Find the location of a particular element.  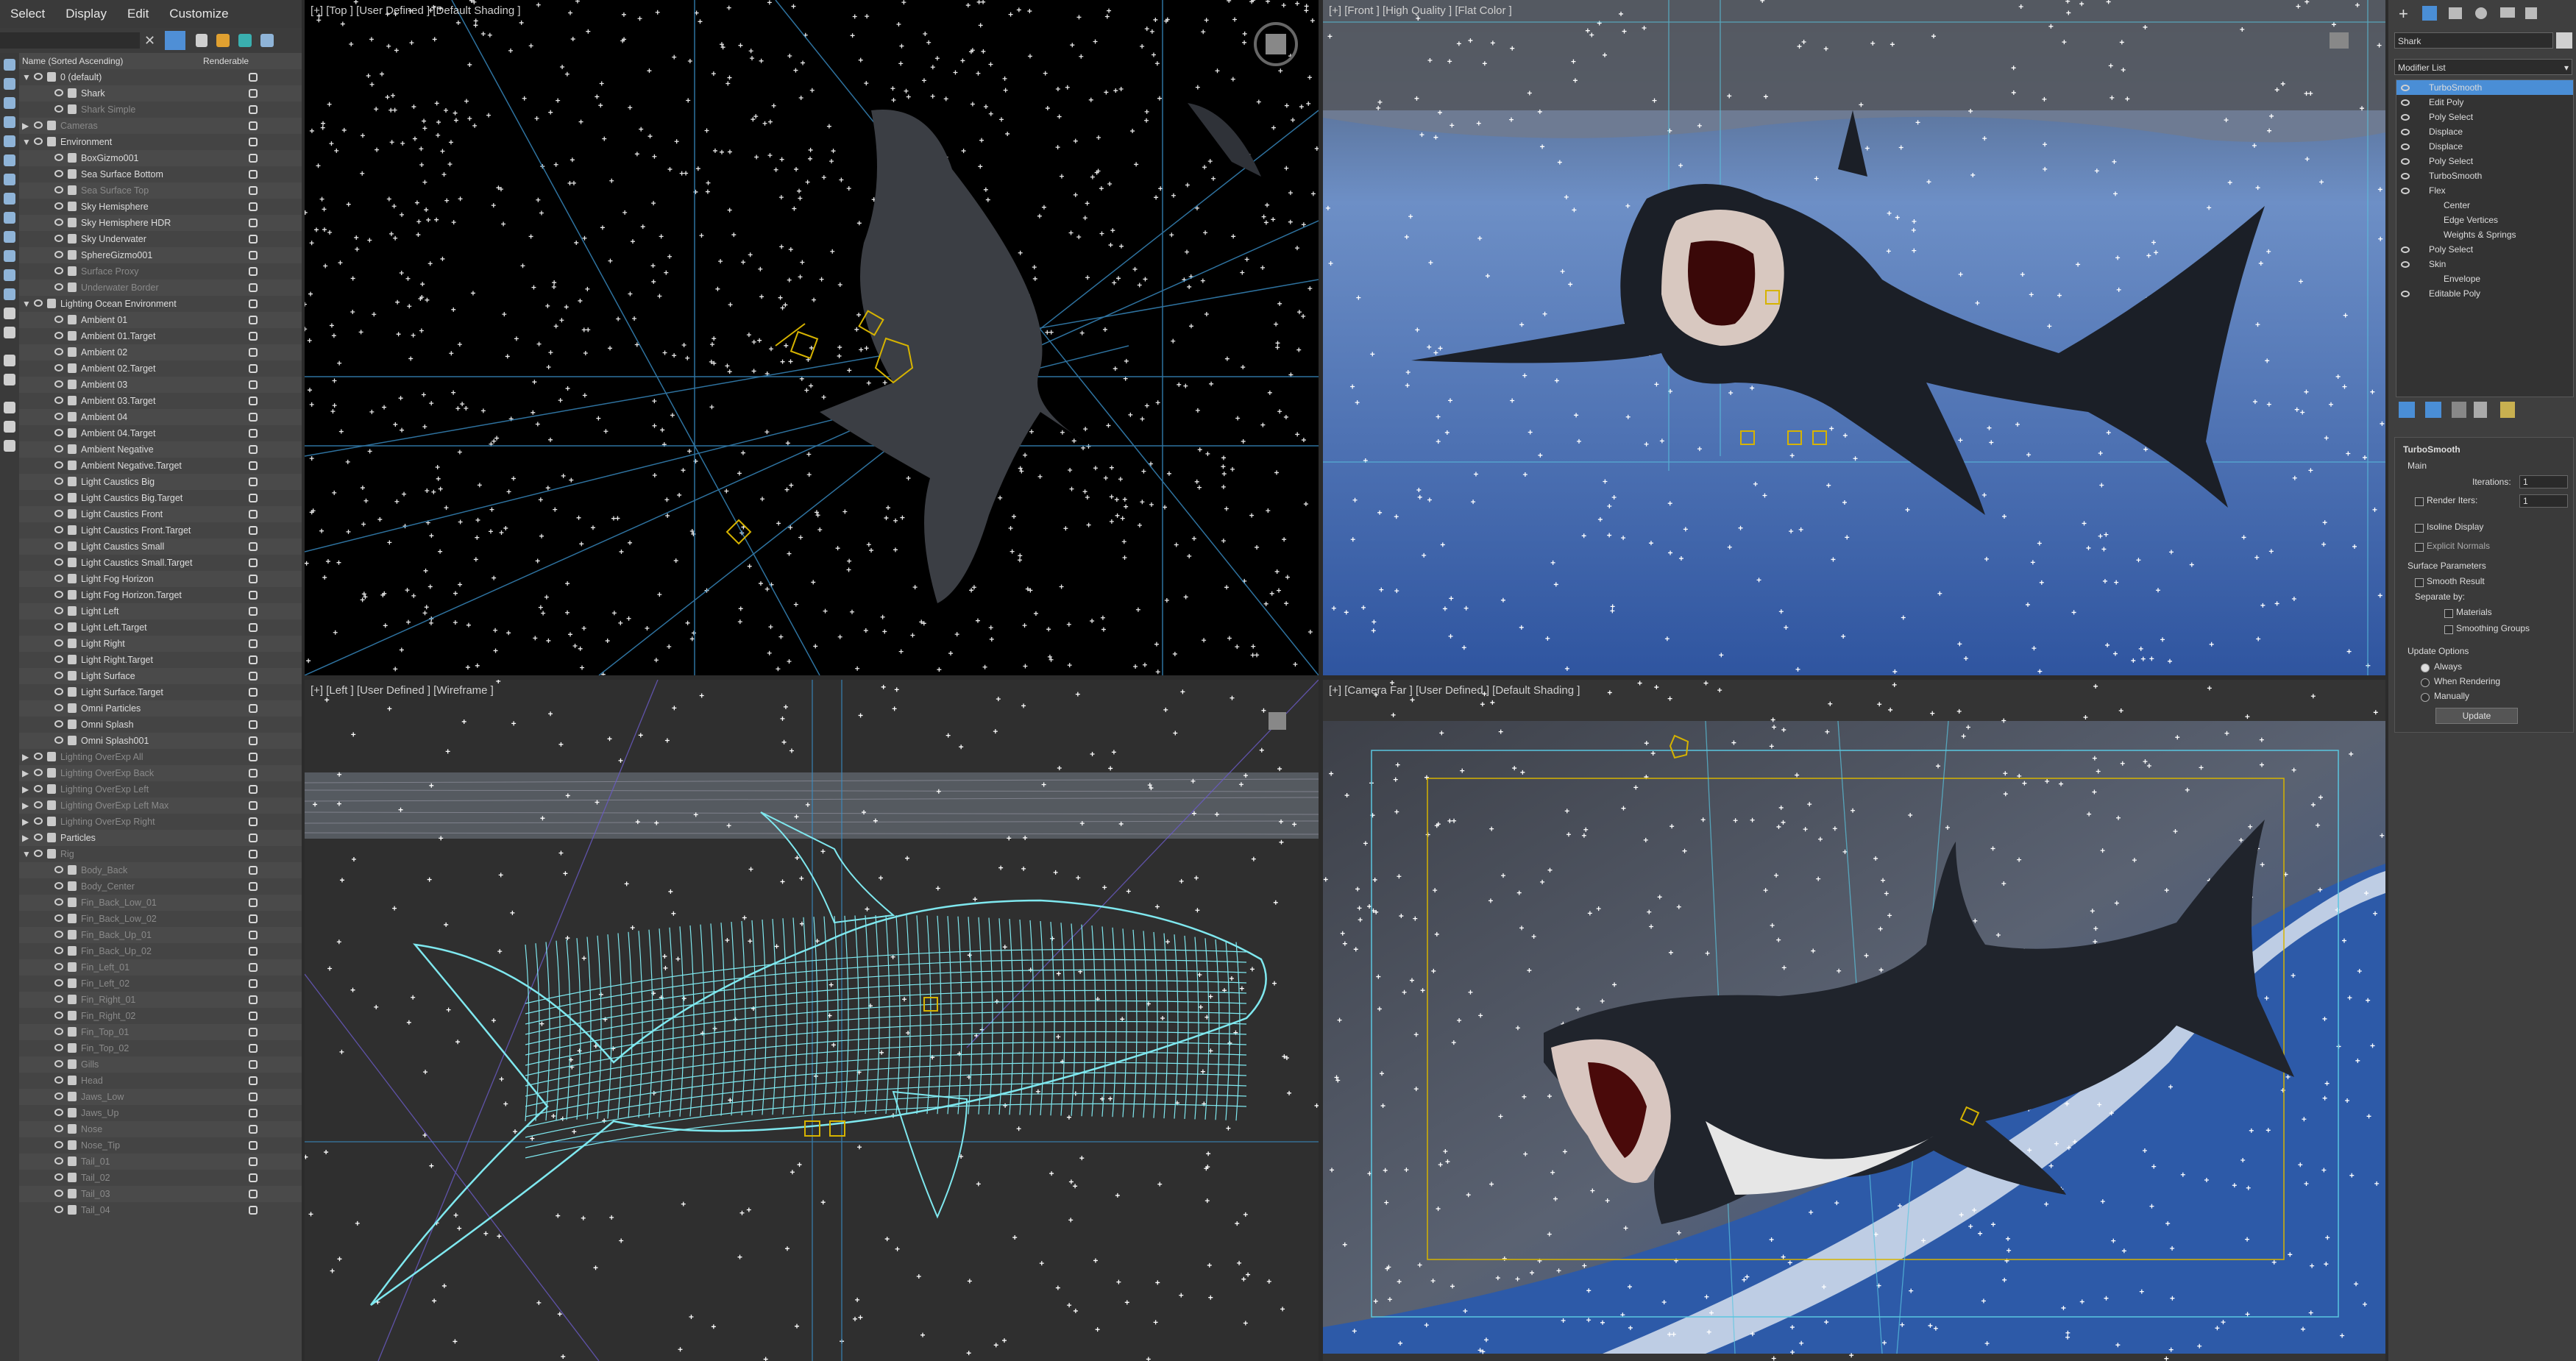

scene-tree-row: Light Caustics Front is located at coordinates (160, 514).